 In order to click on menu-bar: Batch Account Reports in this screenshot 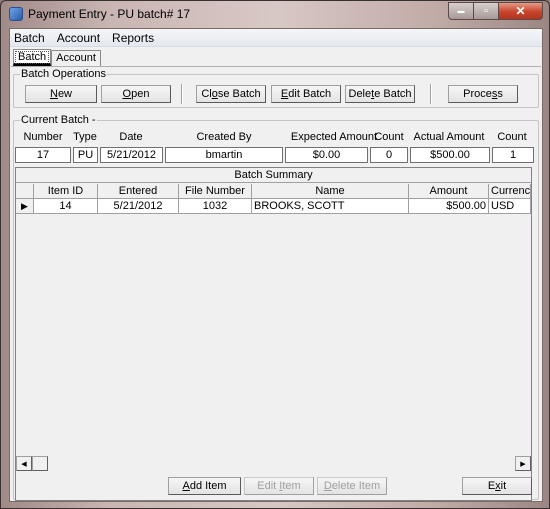, I will do `click(276, 38)`.